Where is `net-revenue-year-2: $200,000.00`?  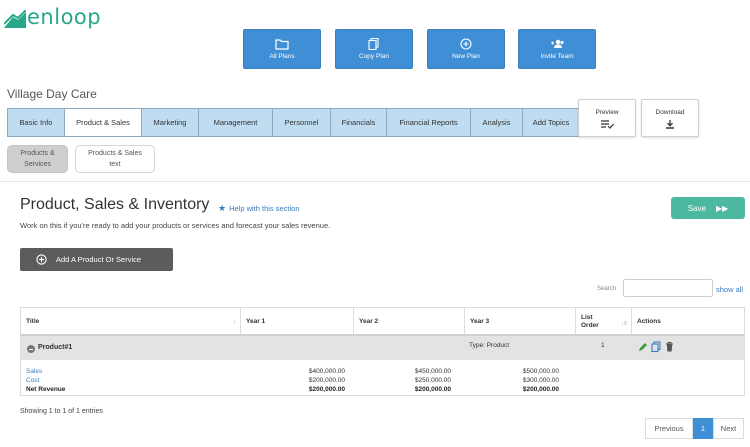
net-revenue-year-2: $200,000.00 is located at coordinates (432, 389).